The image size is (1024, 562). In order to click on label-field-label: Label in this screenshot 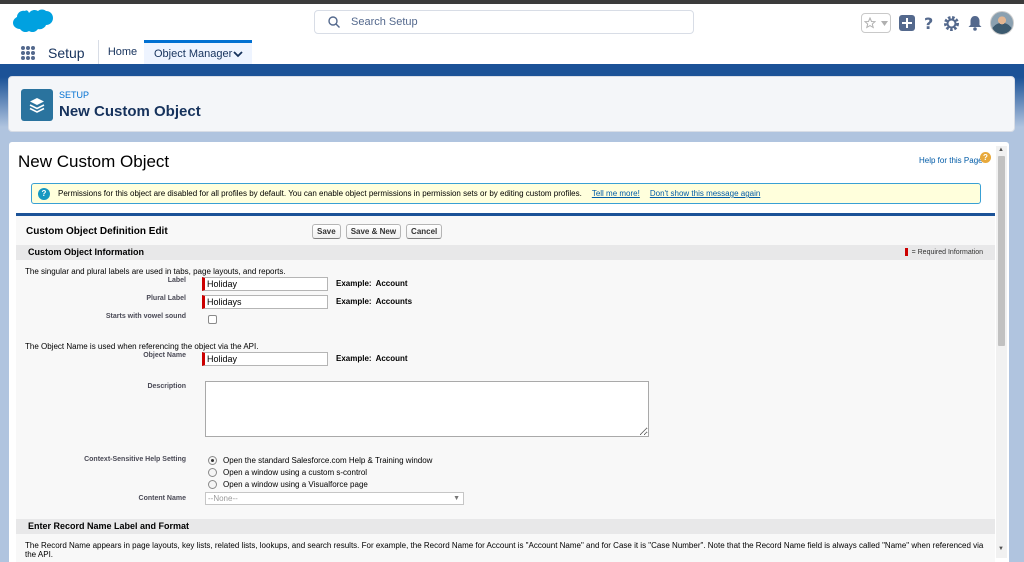, I will do `click(176, 280)`.